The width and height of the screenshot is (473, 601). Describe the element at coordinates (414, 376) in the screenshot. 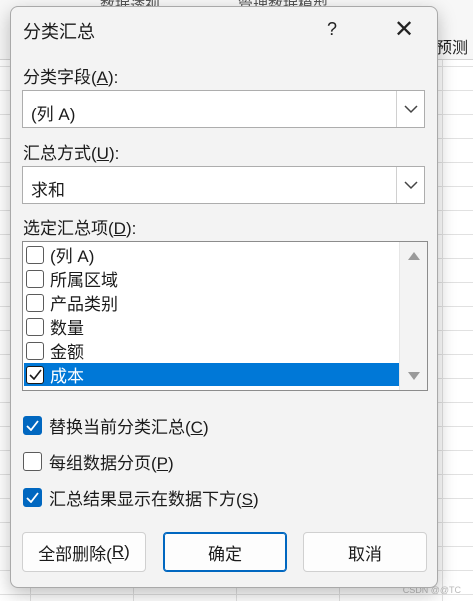

I see `scroll-down-icon` at that location.